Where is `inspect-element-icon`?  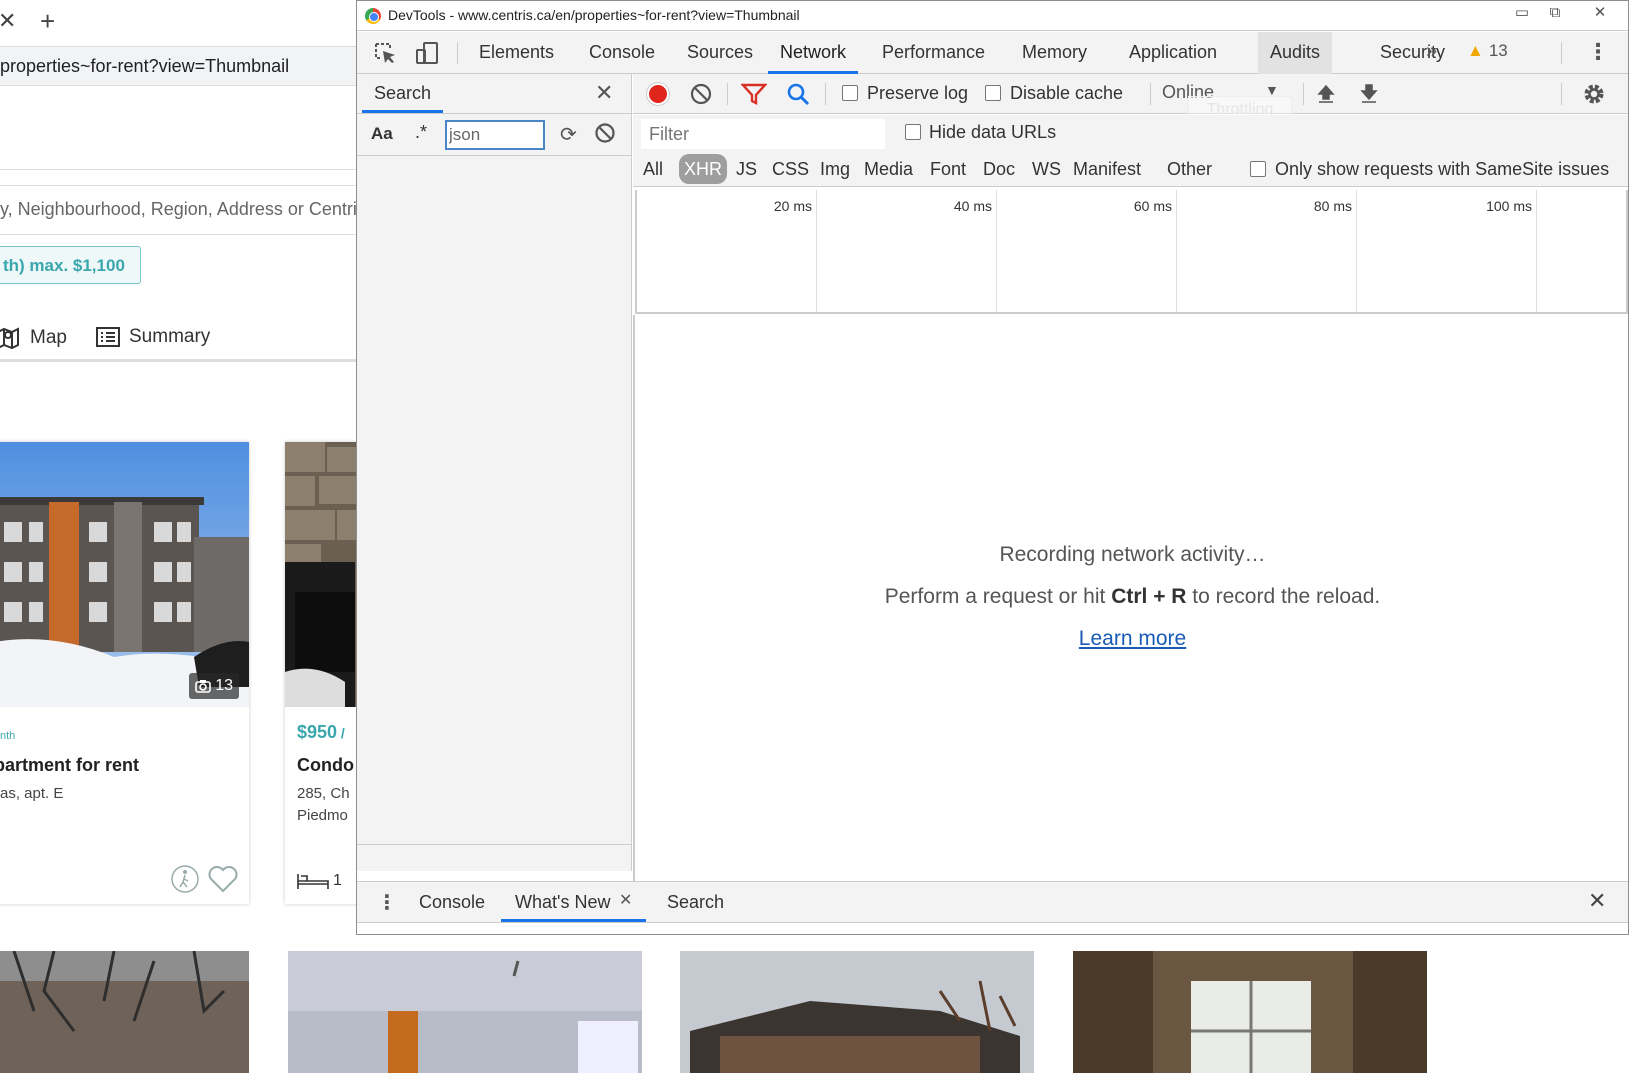
inspect-element-icon is located at coordinates (386, 53).